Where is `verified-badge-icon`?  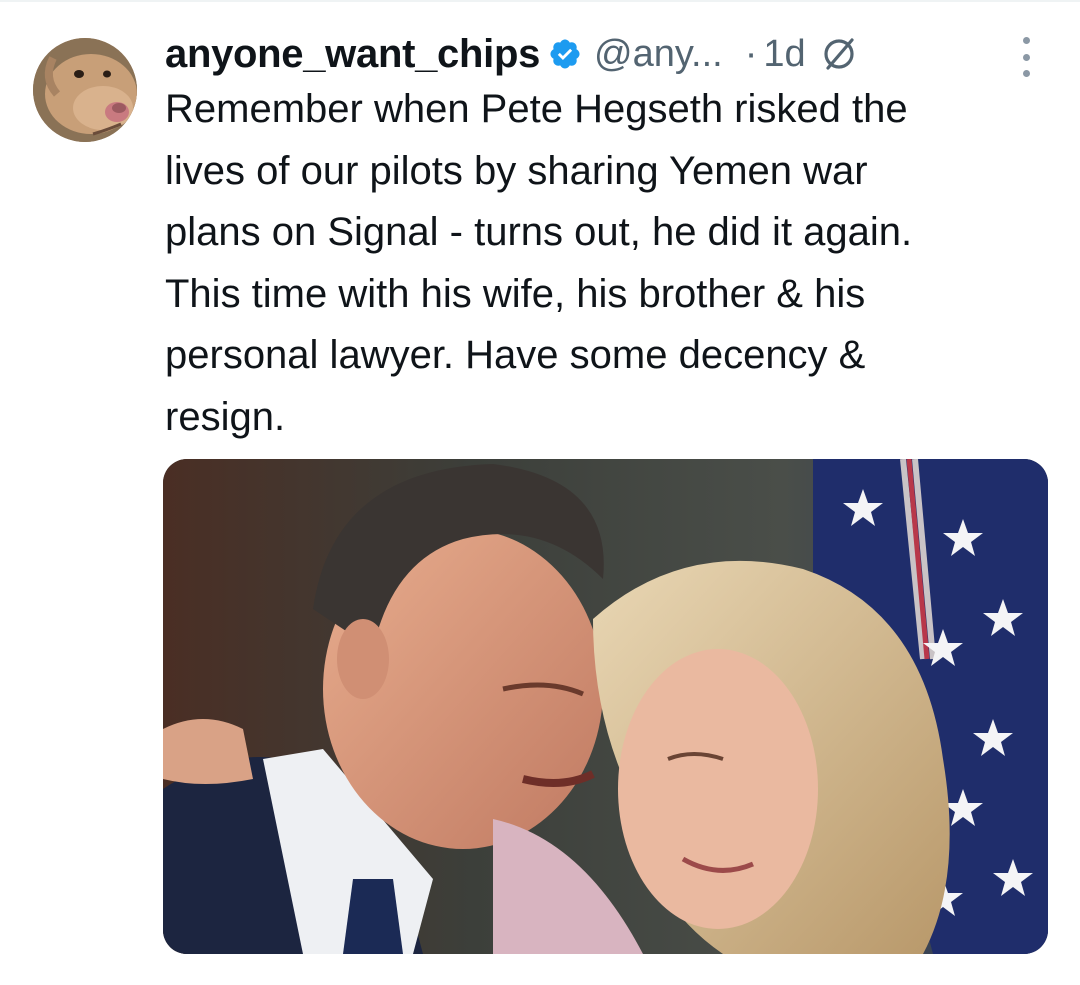 verified-badge-icon is located at coordinates (565, 54).